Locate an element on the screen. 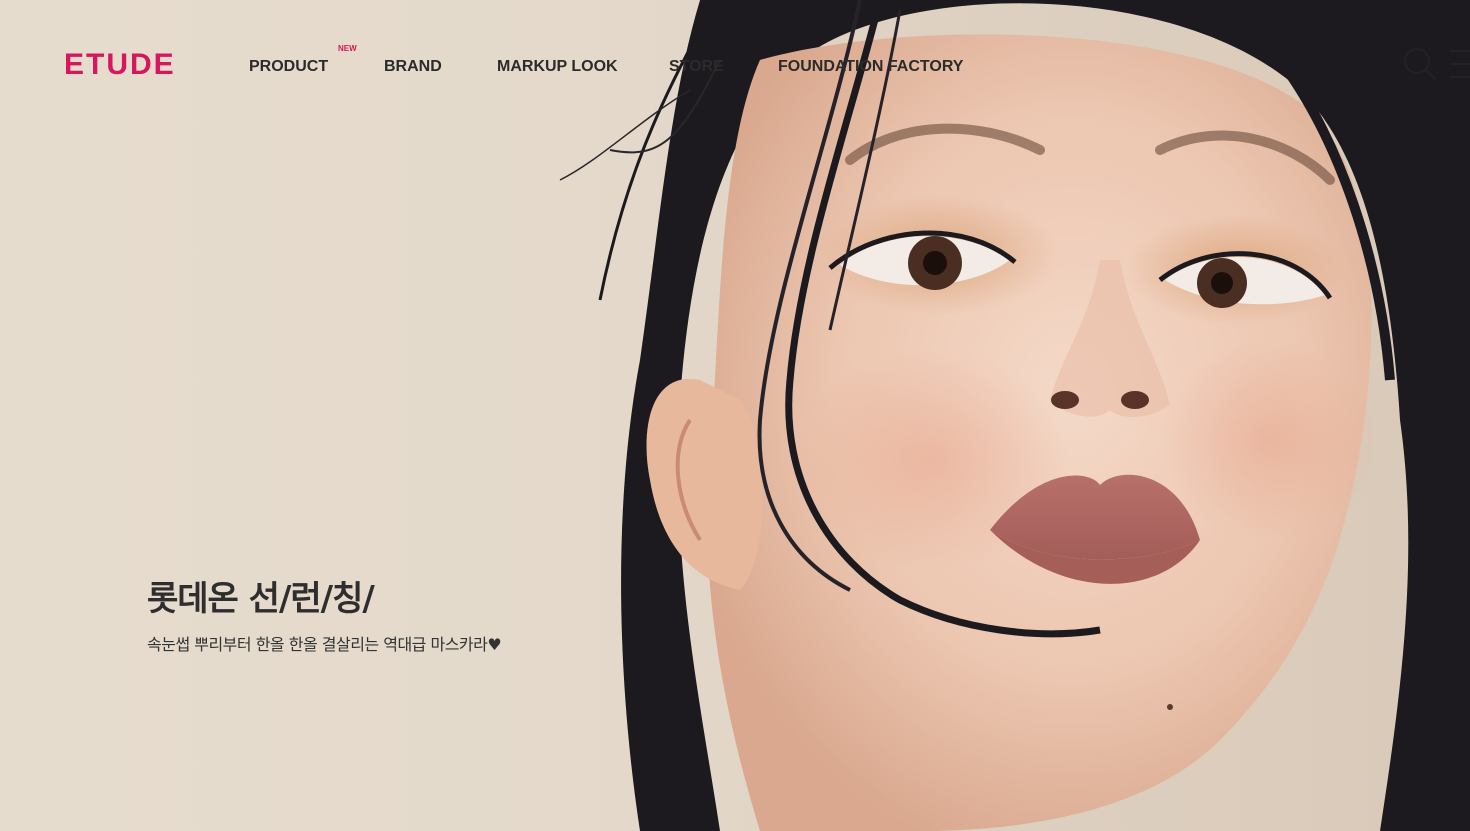 The height and width of the screenshot is (831, 1470). nav-item-product: PRODUCT NEW is located at coordinates (303, 61).